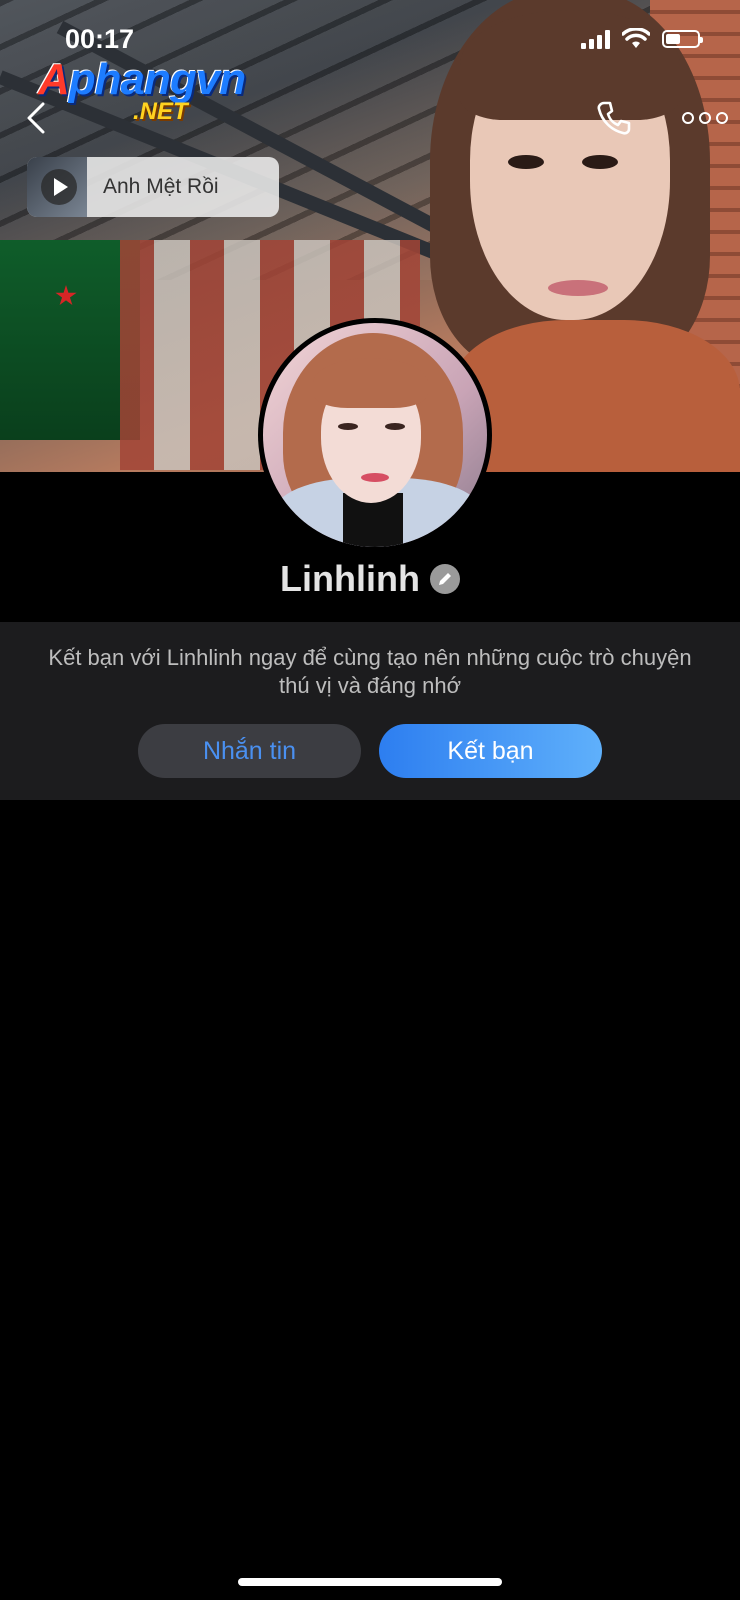 Image resolution: width=740 pixels, height=1600 pixels. What do you see at coordinates (375, 435) in the screenshot?
I see `profile-avatar` at bounding box center [375, 435].